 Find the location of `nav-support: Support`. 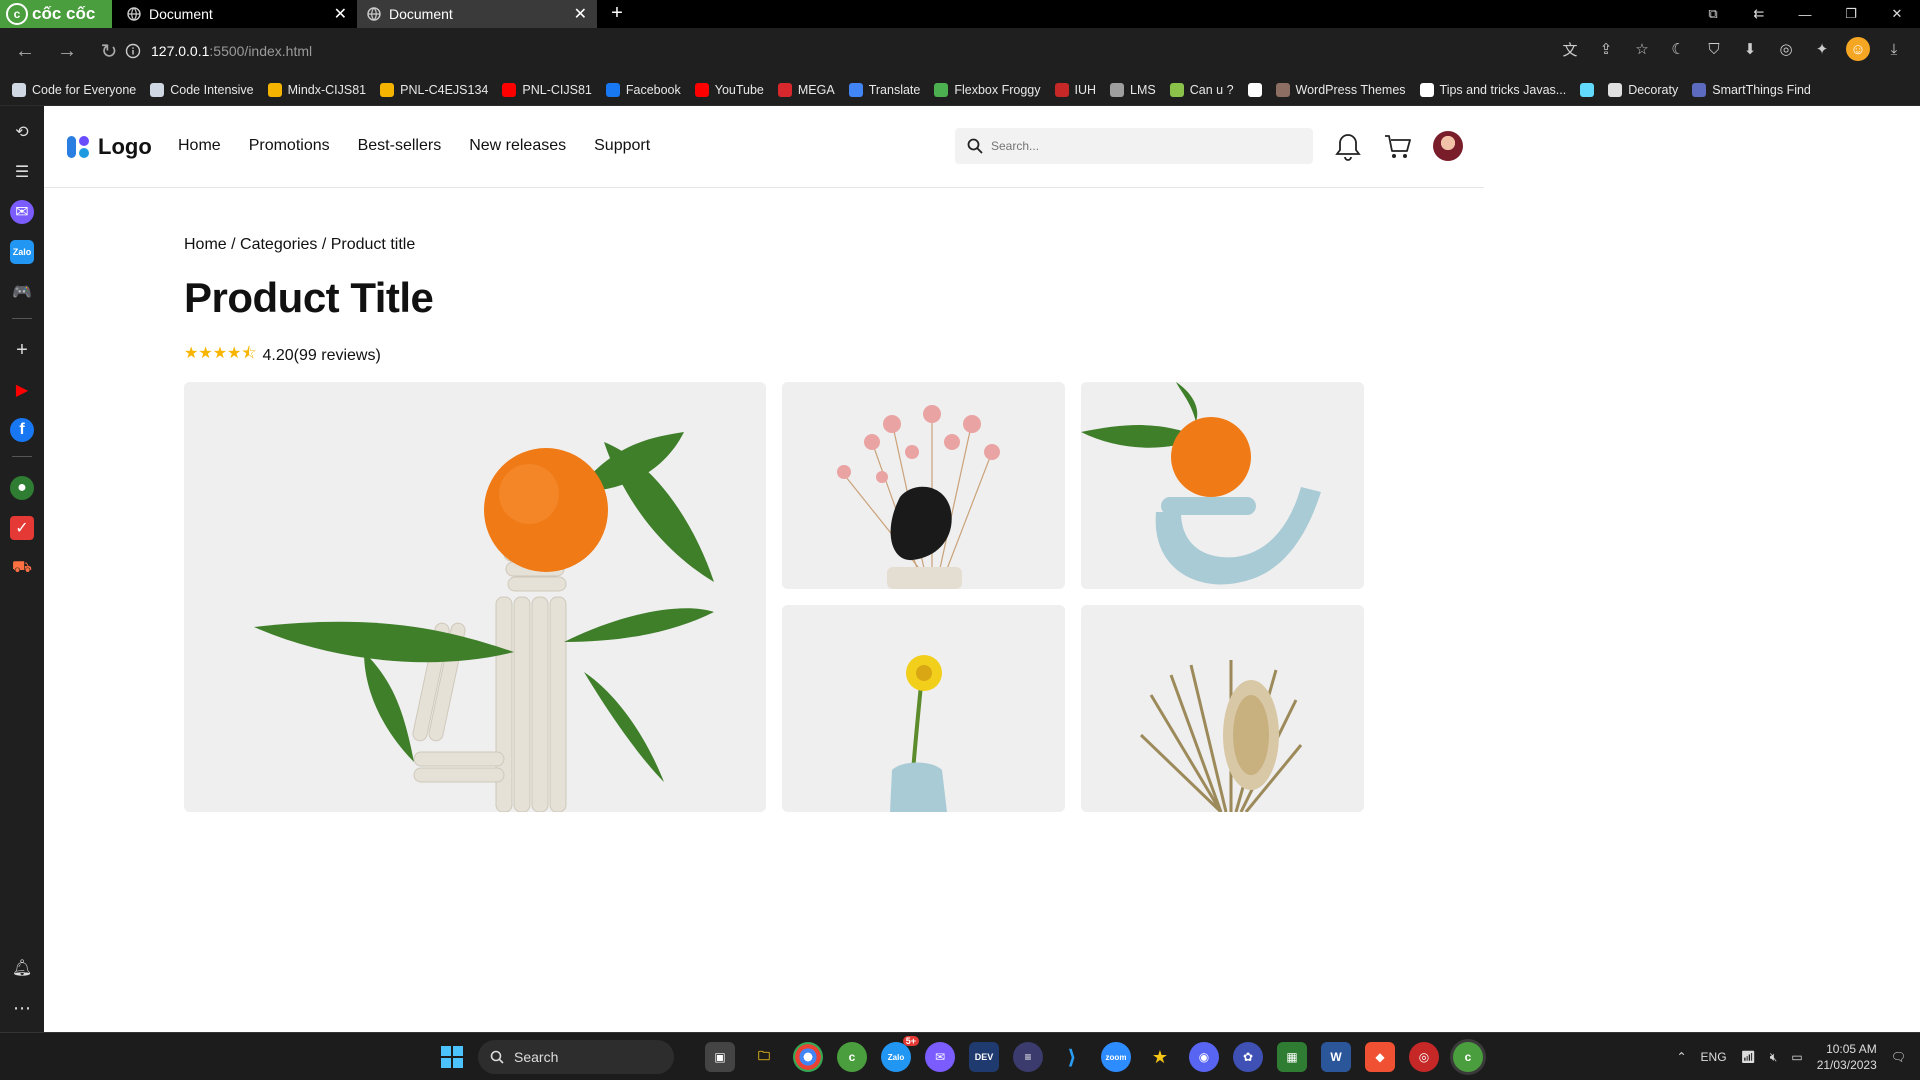

nav-support: Support is located at coordinates (622, 146).